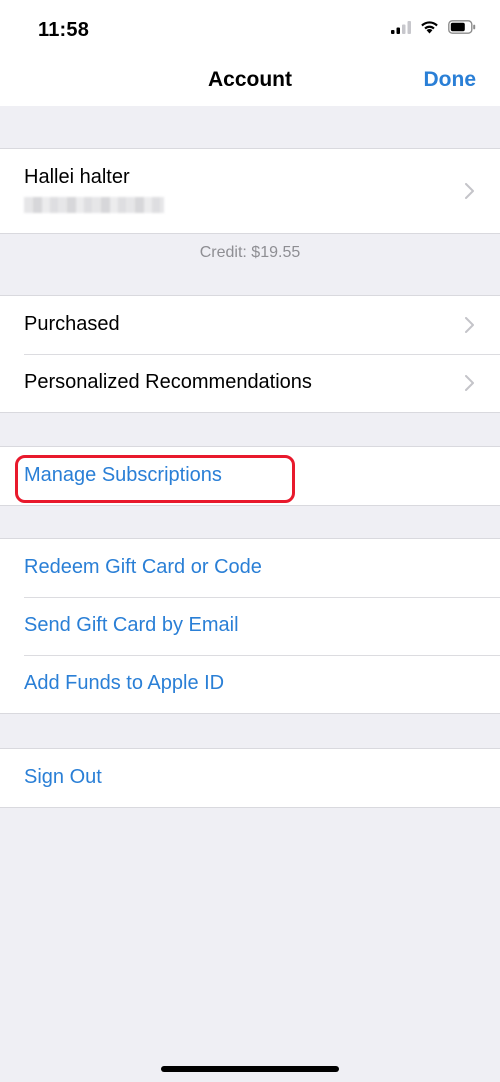 Image resolution: width=500 pixels, height=1082 pixels. Describe the element at coordinates (250, 325) in the screenshot. I see `purchased-row: Purchased` at that location.